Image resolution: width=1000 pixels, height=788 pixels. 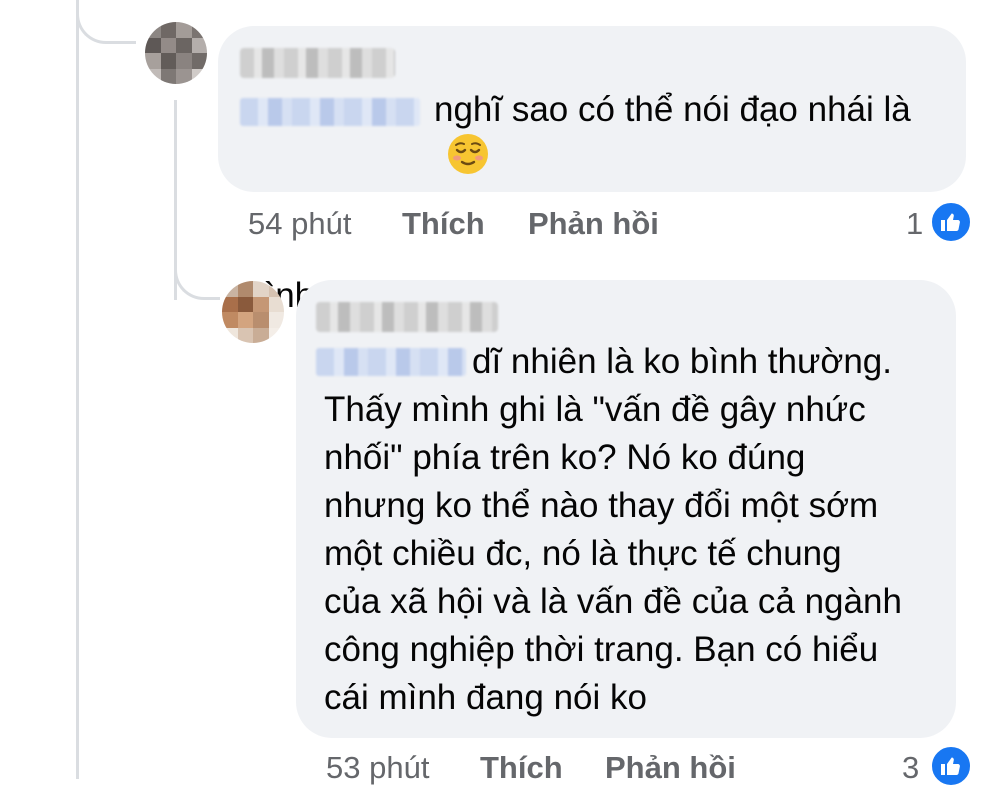 I want to click on comment-time: 53 phút, so click(x=377, y=768).